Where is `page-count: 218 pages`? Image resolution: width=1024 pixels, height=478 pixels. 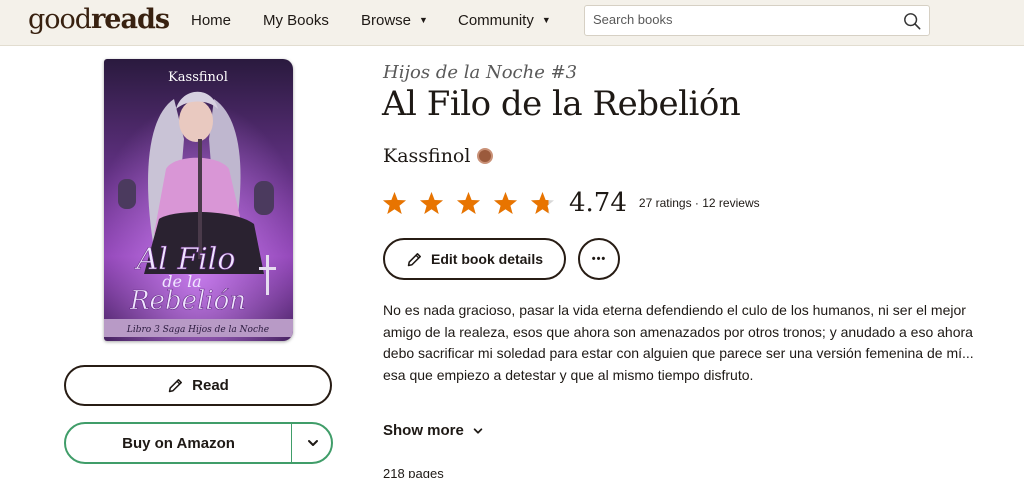
page-count: 218 pages is located at coordinates (413, 472).